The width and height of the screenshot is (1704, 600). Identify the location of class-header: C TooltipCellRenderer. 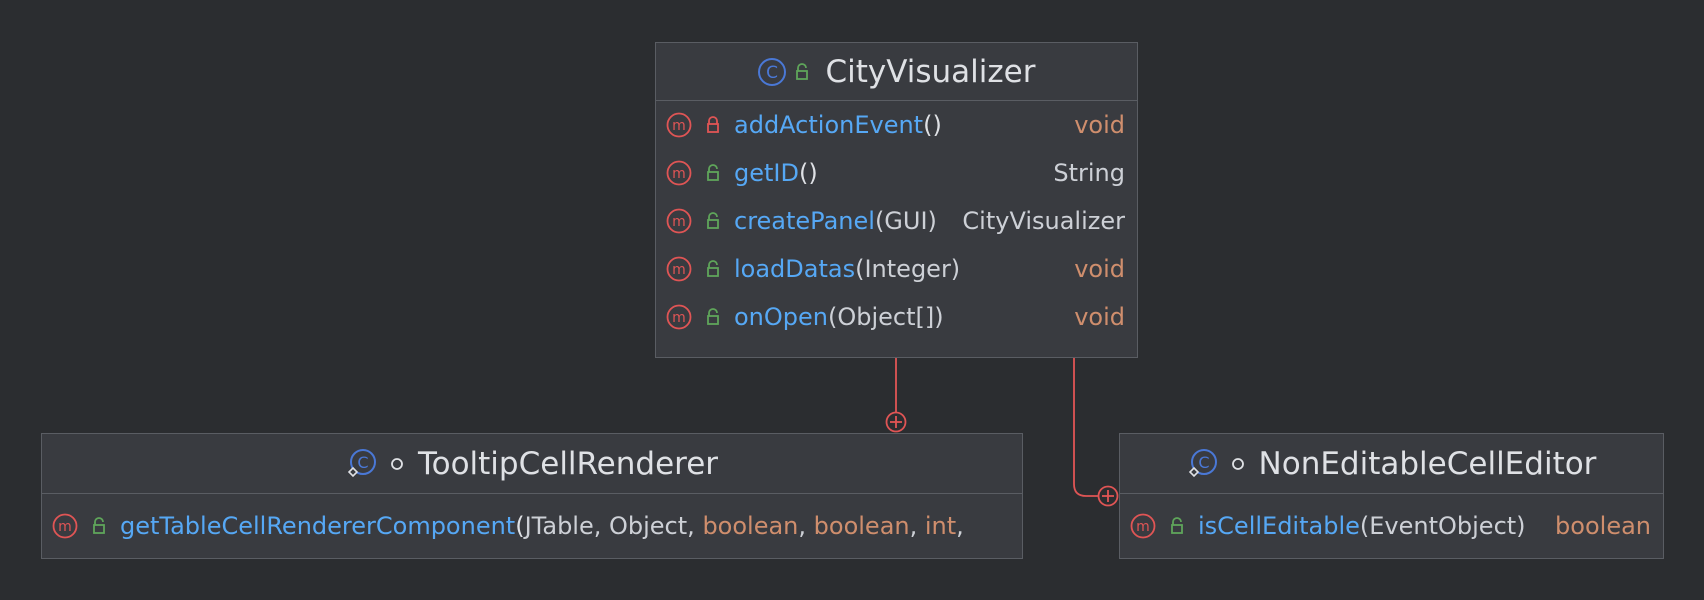
(532, 464).